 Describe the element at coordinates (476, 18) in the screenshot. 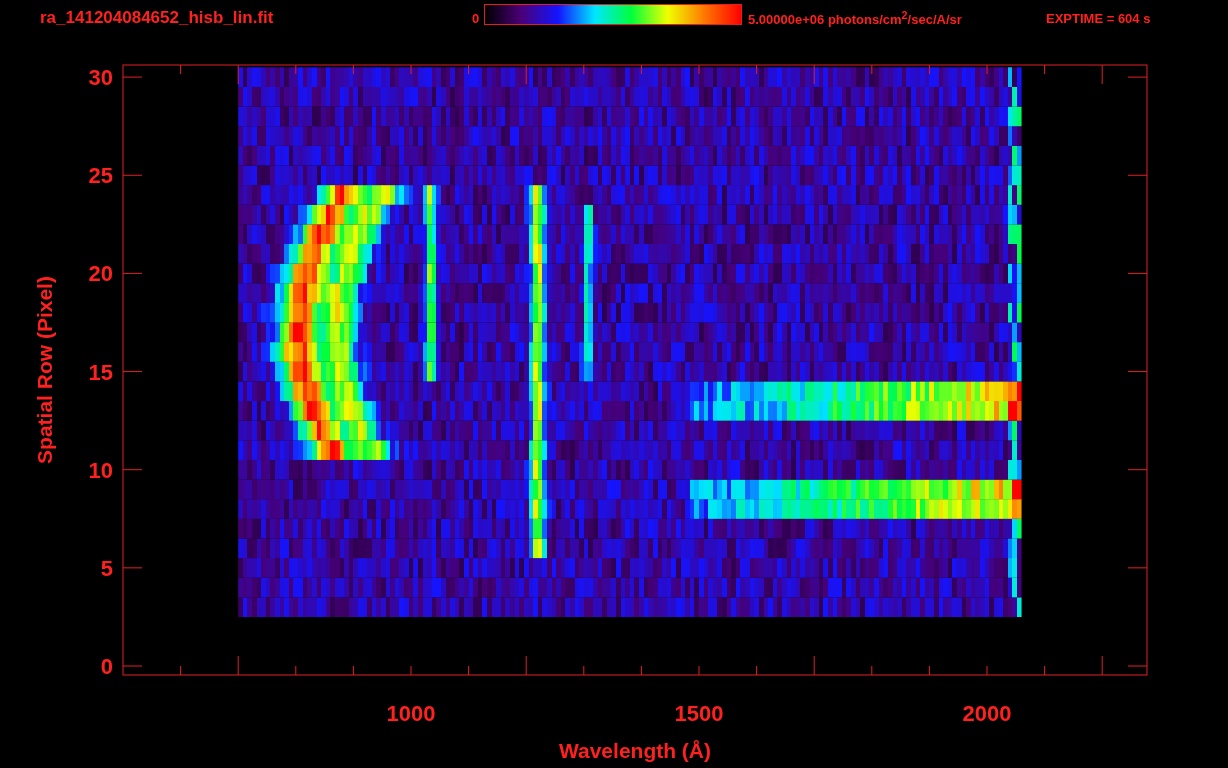

I see `colorbar-min-label: 0` at that location.